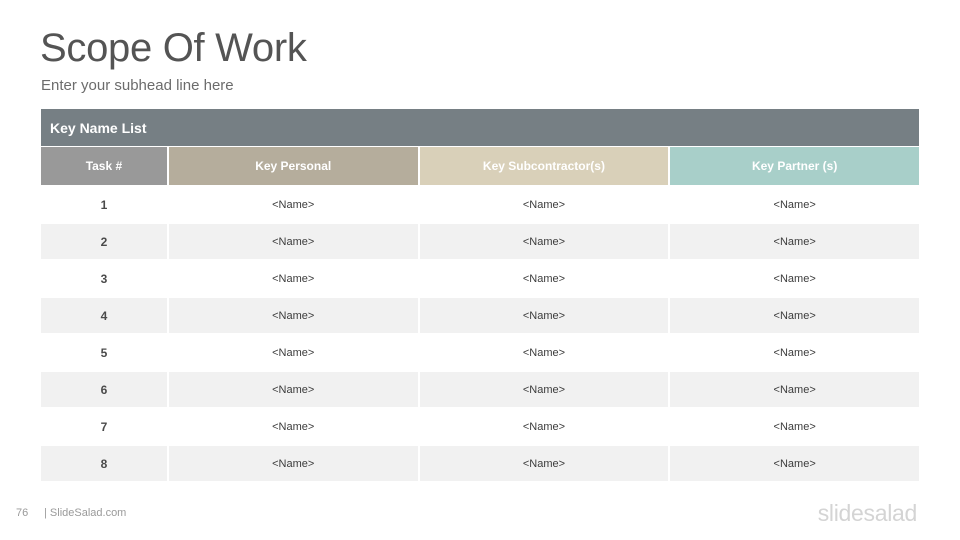  I want to click on footer-site-link: | SlideSalad.com, so click(85, 513).